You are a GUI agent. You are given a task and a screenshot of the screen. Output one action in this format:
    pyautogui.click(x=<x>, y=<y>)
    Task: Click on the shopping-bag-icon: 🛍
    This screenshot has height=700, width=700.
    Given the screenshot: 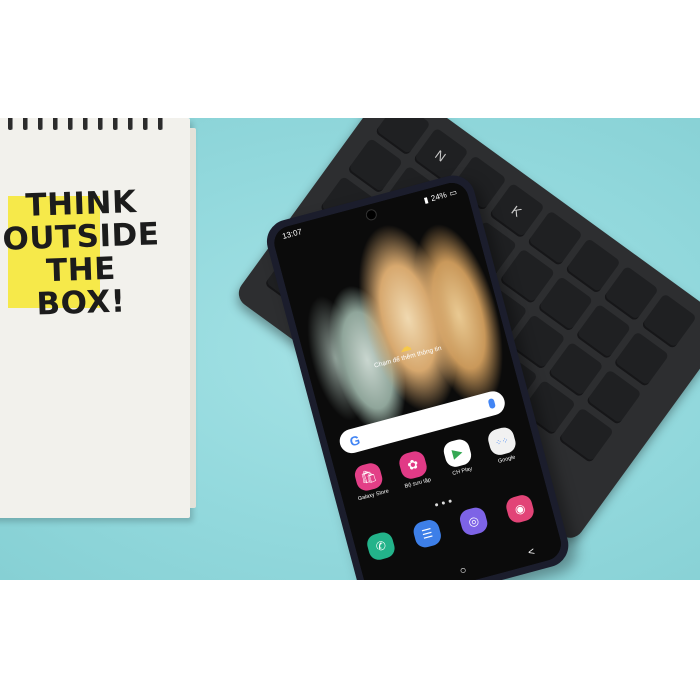 What is the action you would take?
    pyautogui.click(x=368, y=477)
    